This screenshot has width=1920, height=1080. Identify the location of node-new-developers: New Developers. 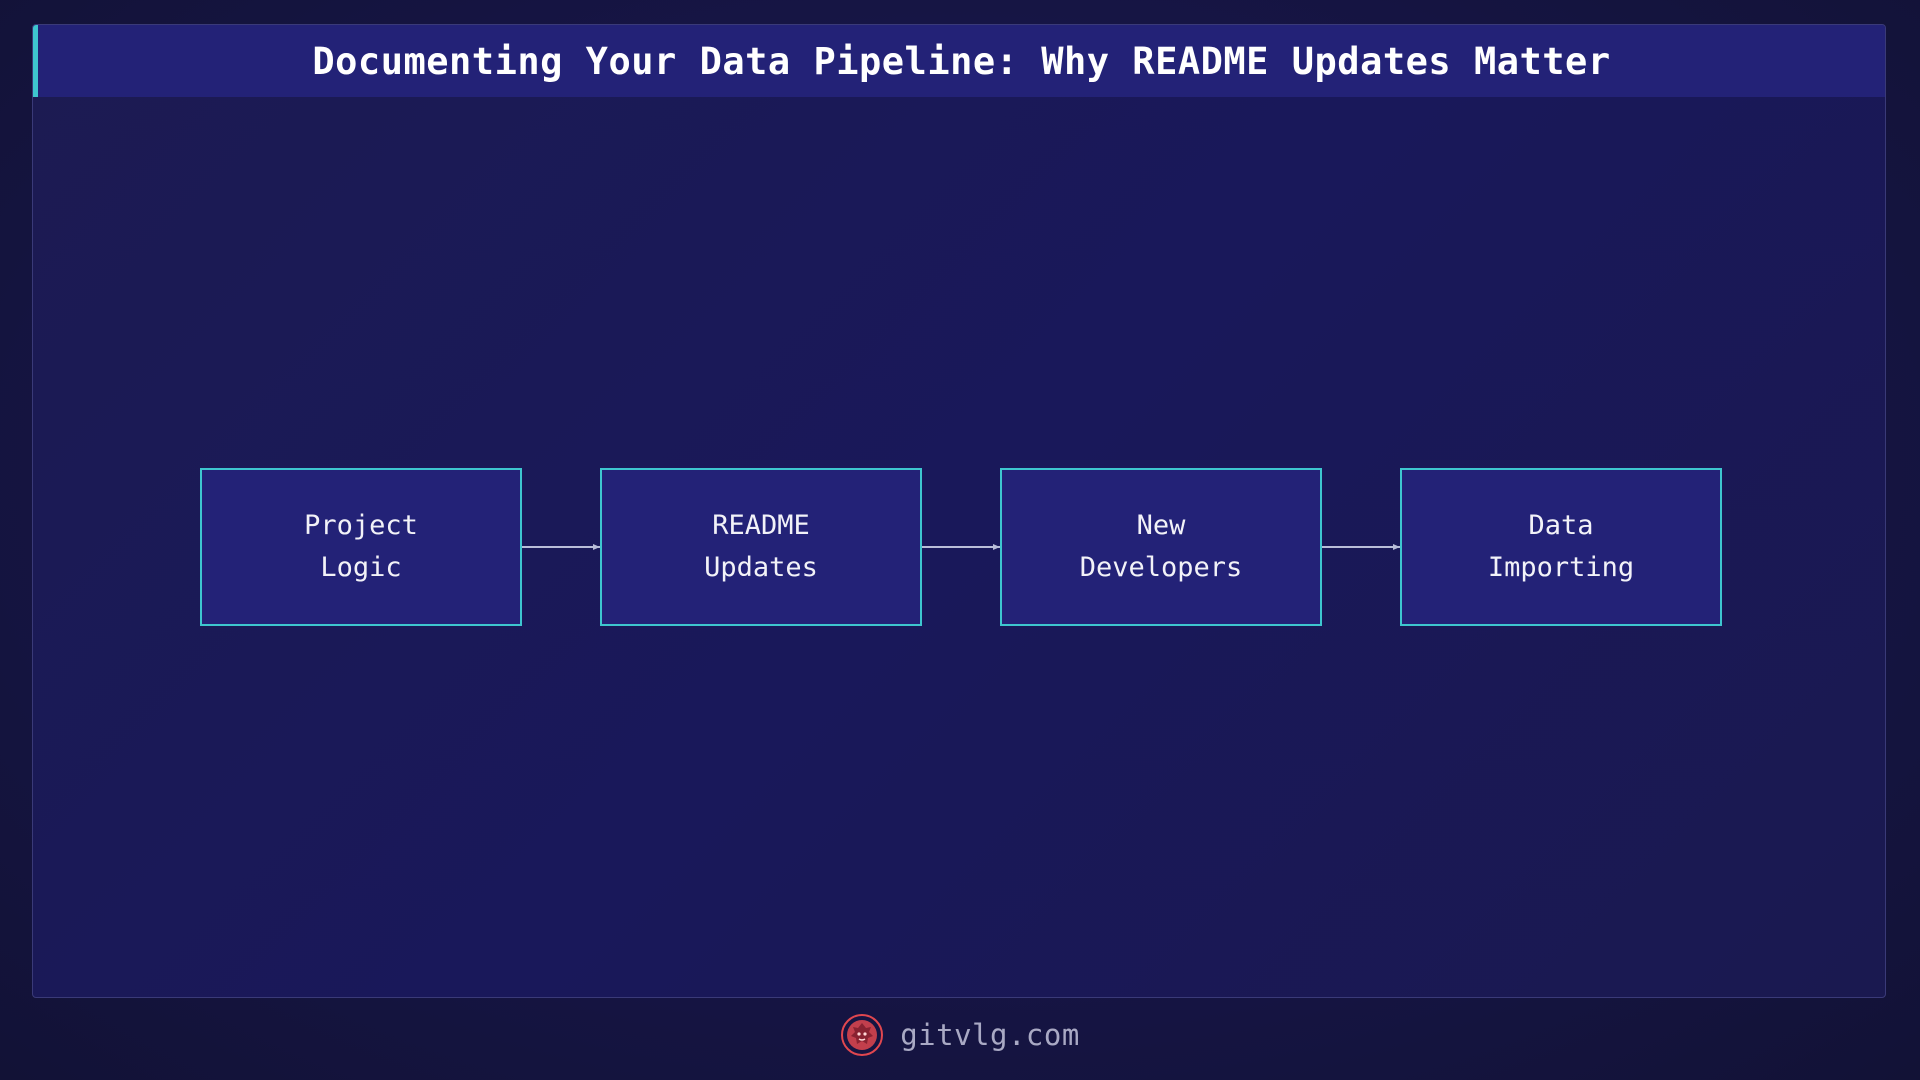
(1161, 547).